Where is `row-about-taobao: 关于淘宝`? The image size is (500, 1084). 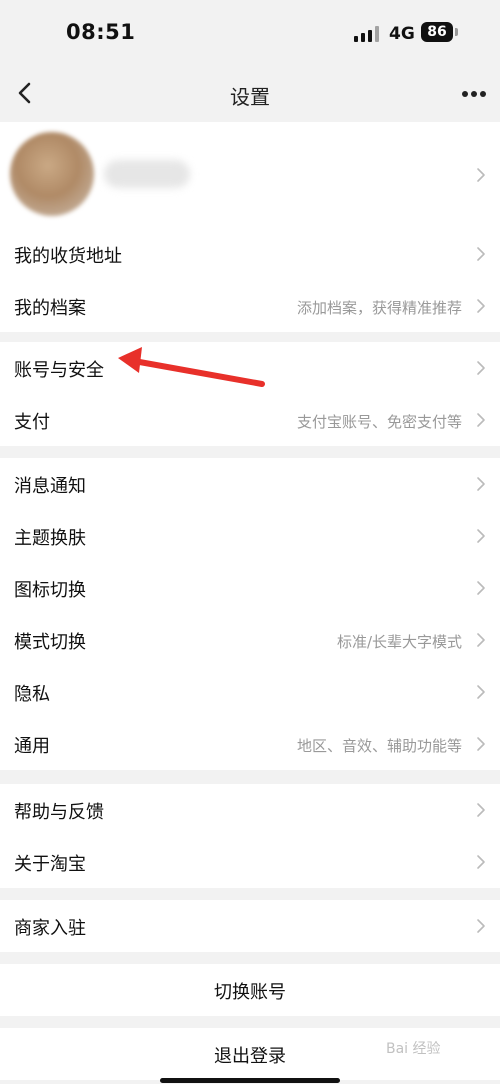 row-about-taobao: 关于淘宝 is located at coordinates (250, 862).